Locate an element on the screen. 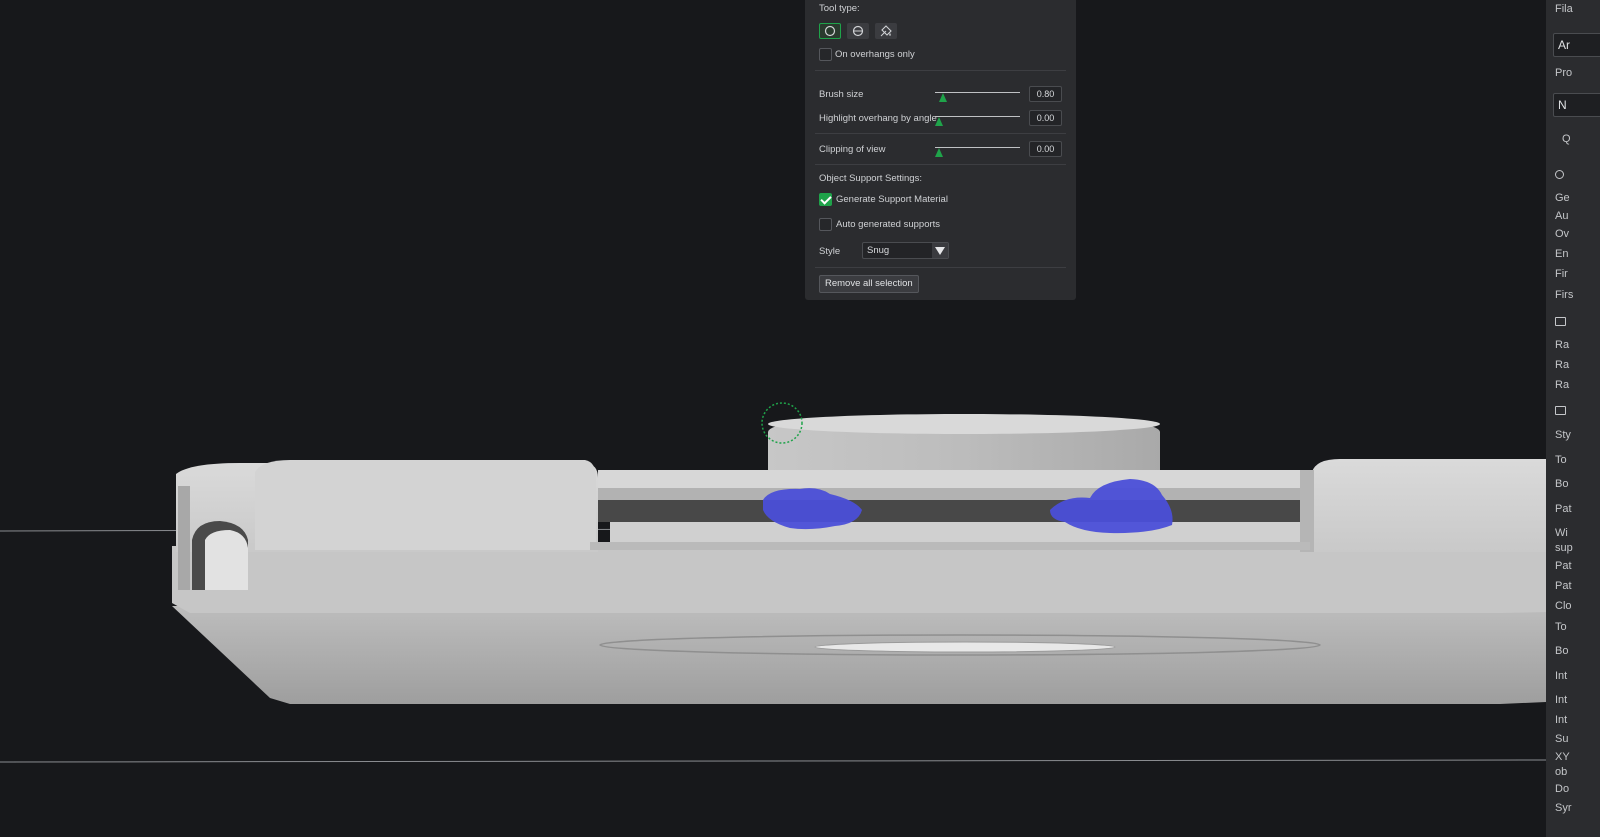 The image size is (1600, 837). setting-label: ob is located at coordinates (1561, 772).